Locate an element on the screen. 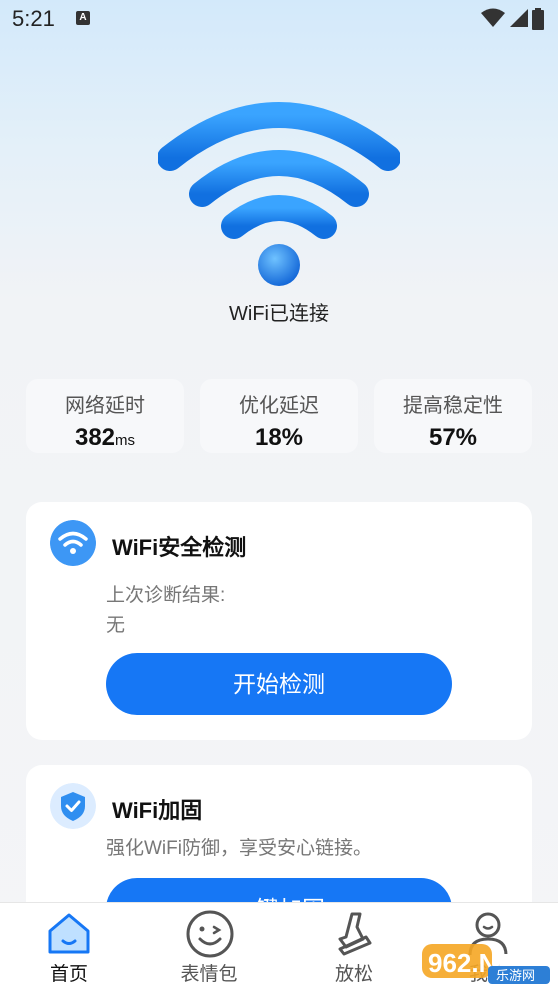 The height and width of the screenshot is (993, 558). reinforce-card-title: WiFi加固 is located at coordinates (157, 810).